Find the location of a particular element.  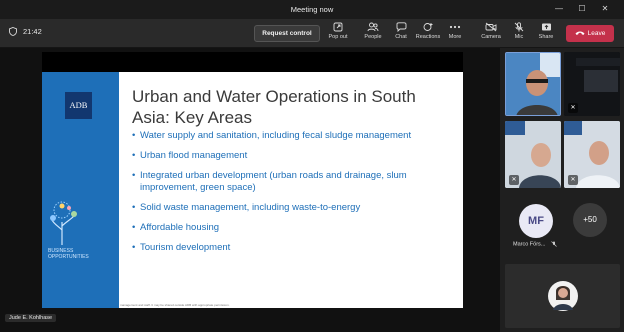

timer-text: 21:42 is located at coordinates (32, 31).